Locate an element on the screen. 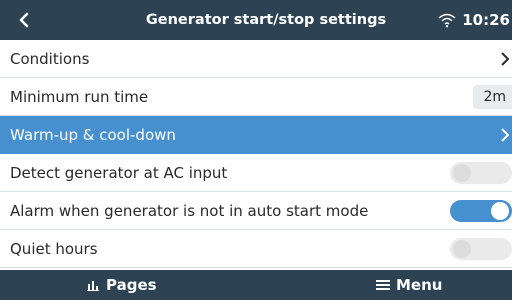  list-item-warm-up-cool-down: Warm-up & cool-down is located at coordinates (256, 135).